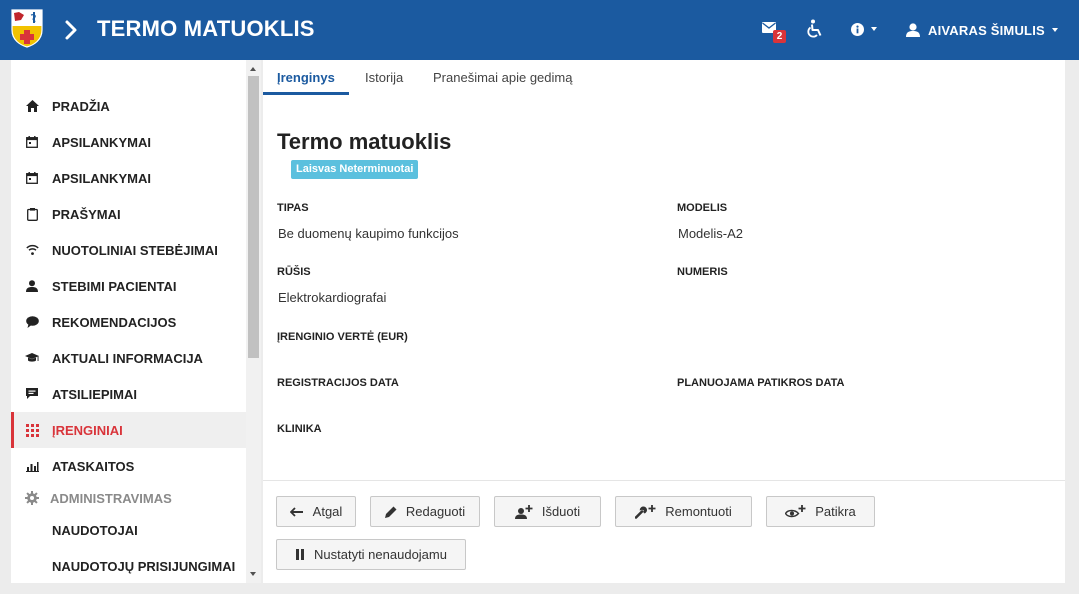 The image size is (1079, 594). What do you see at coordinates (698, 511) in the screenshot?
I see `repair-button-label: Remontuoti` at bounding box center [698, 511].